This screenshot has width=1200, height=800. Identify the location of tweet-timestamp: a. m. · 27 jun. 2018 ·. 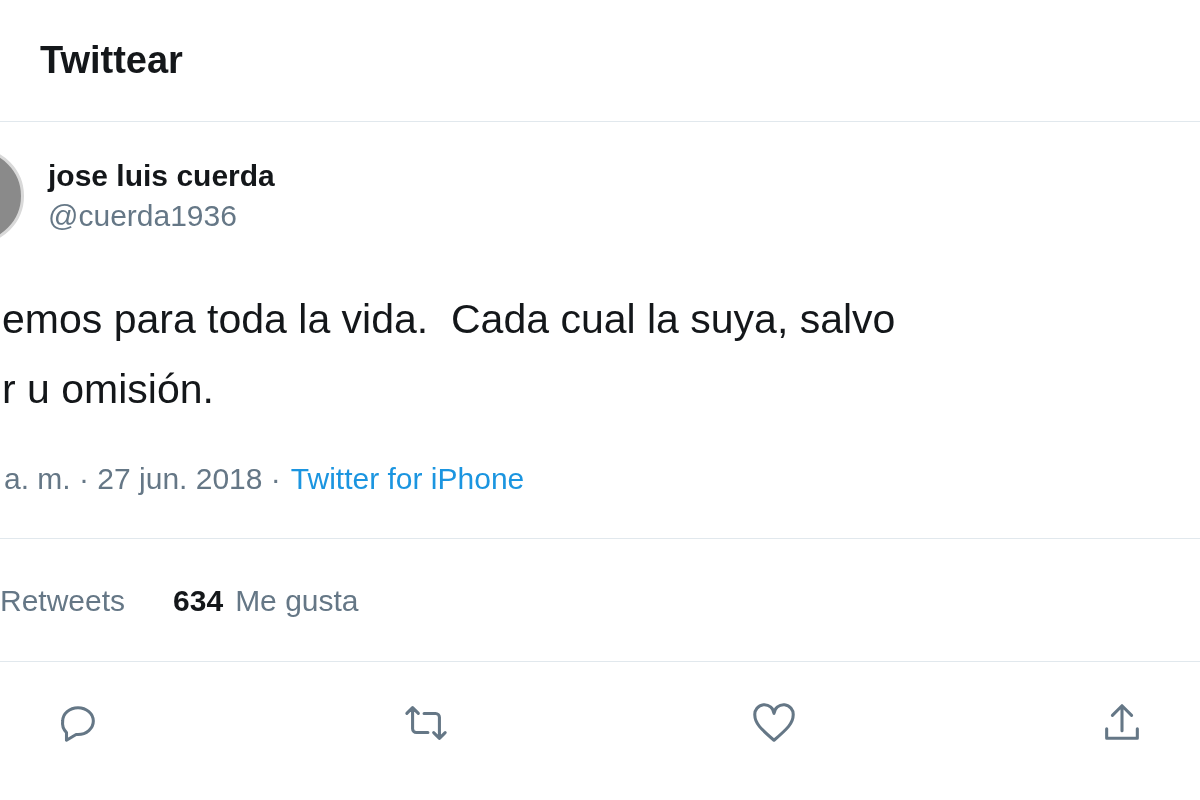
(142, 478).